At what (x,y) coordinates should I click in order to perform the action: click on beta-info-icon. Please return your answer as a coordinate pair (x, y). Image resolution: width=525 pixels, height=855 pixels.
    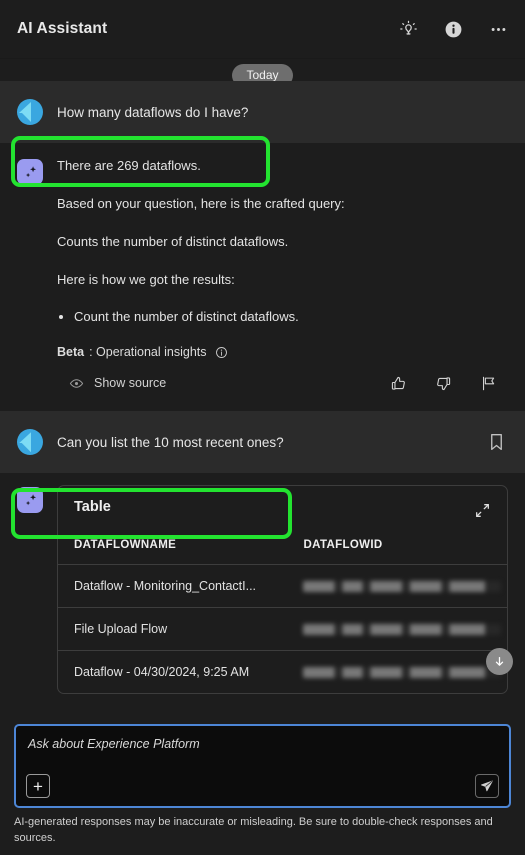
    Looking at the image, I should click on (221, 352).